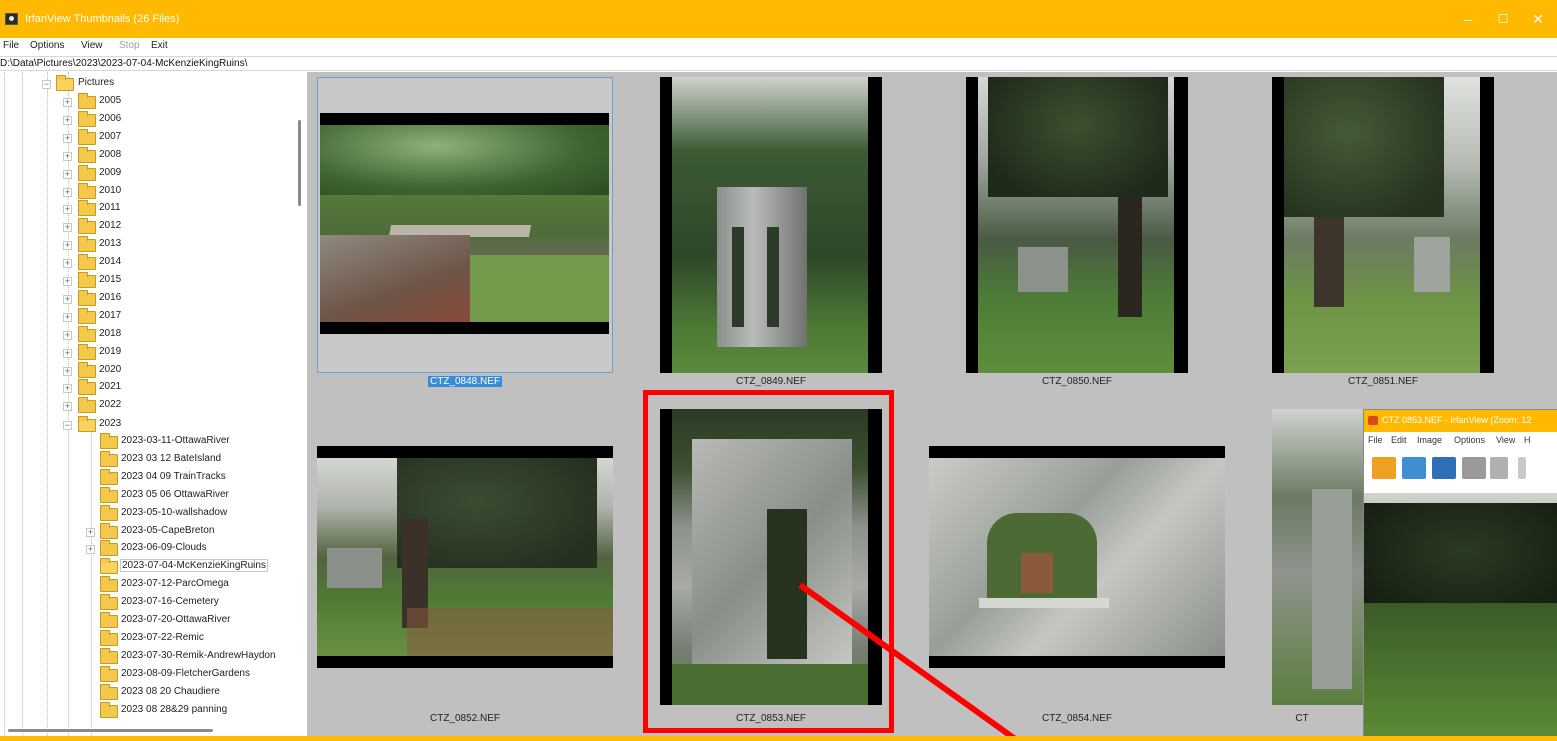  I want to click on thumbnail-label: CT, so click(1302, 718).